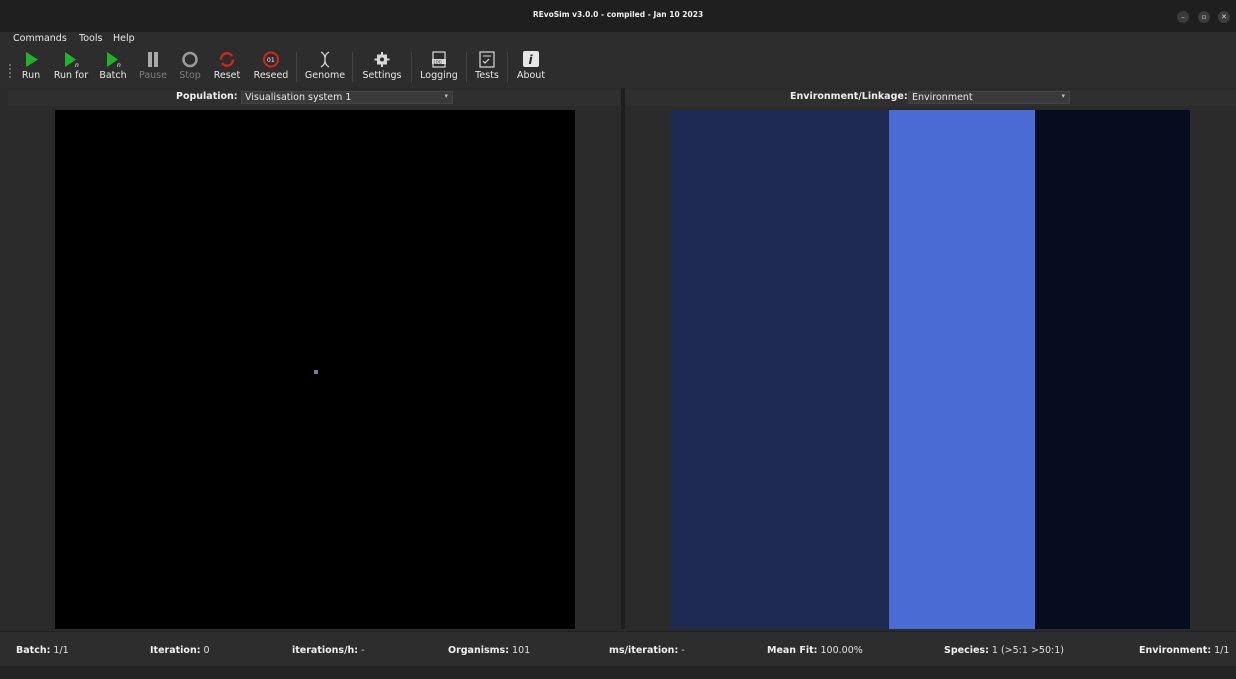  I want to click on log-icon: LOG, so click(439, 59).